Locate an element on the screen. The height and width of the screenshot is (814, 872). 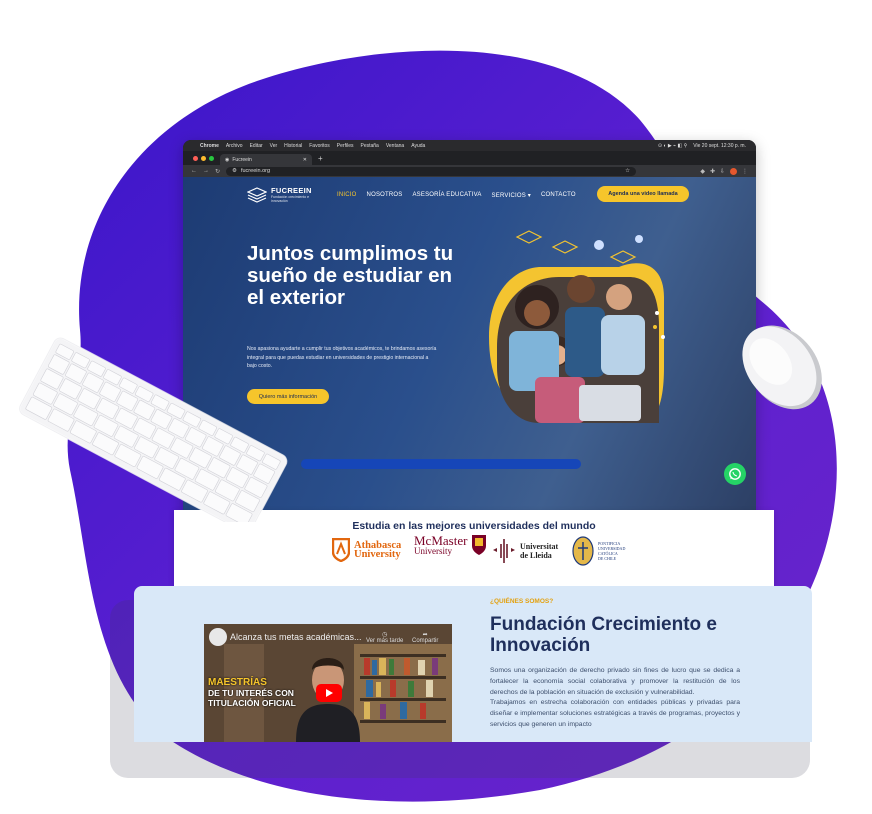
download-icon: ⇩ is located at coordinates (722, 171).